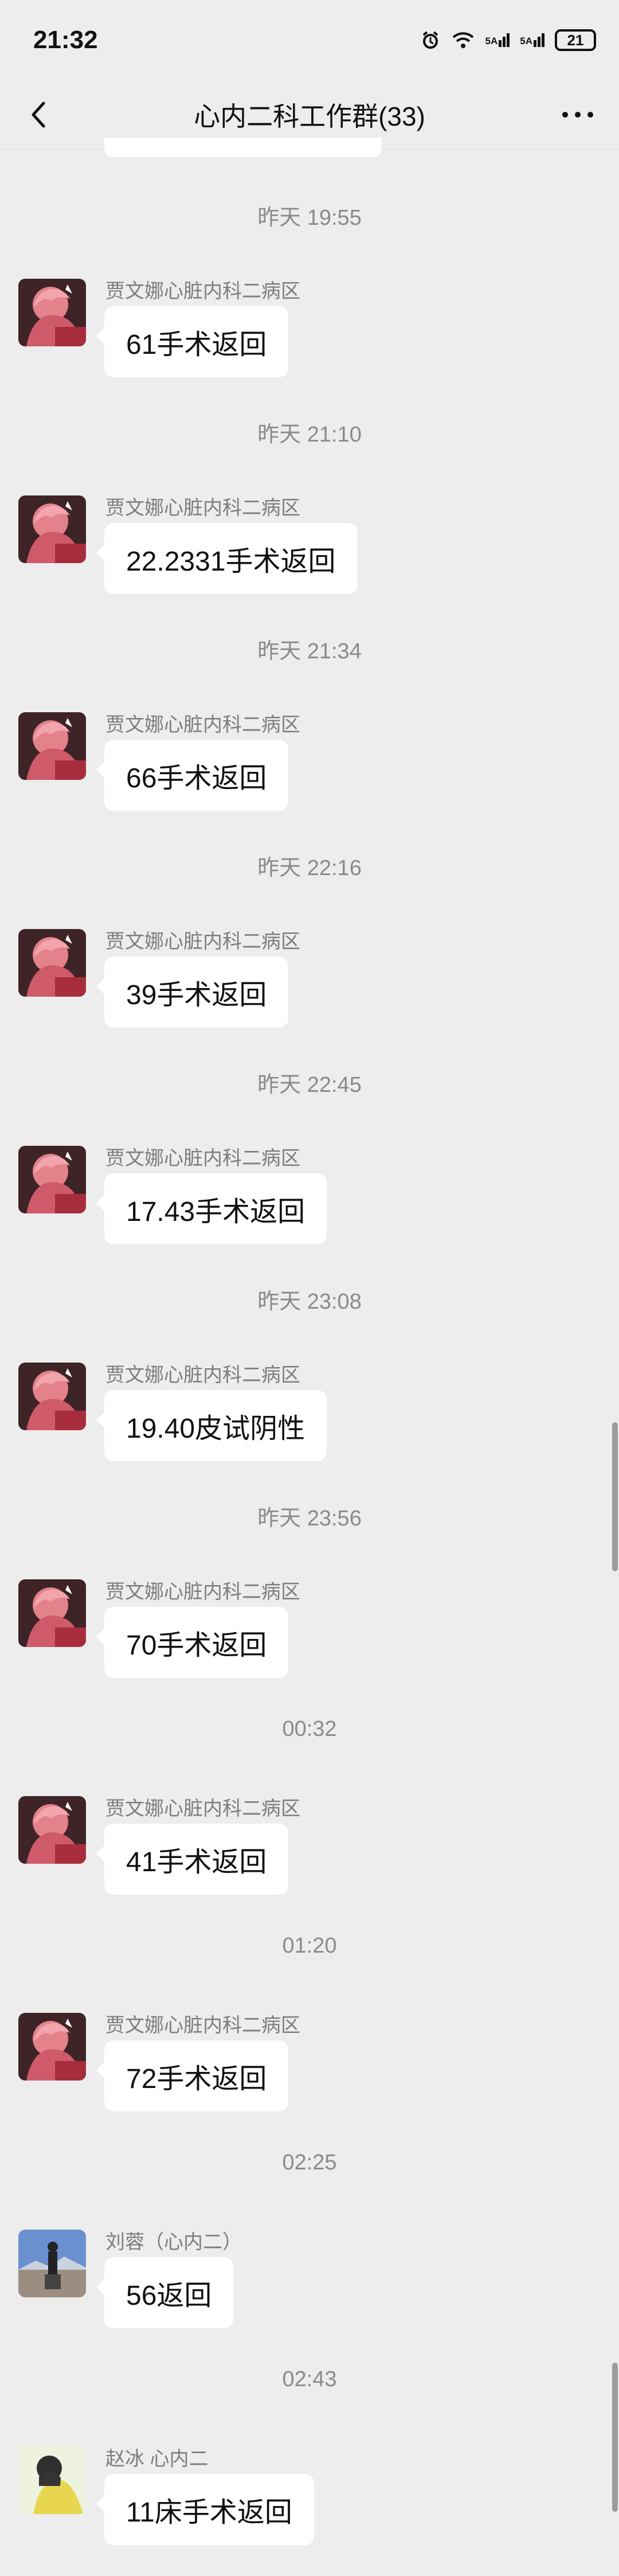 Image resolution: width=619 pixels, height=2576 pixels. What do you see at coordinates (309, 1946) in the screenshot?
I see `message-timestamp: 01:20` at bounding box center [309, 1946].